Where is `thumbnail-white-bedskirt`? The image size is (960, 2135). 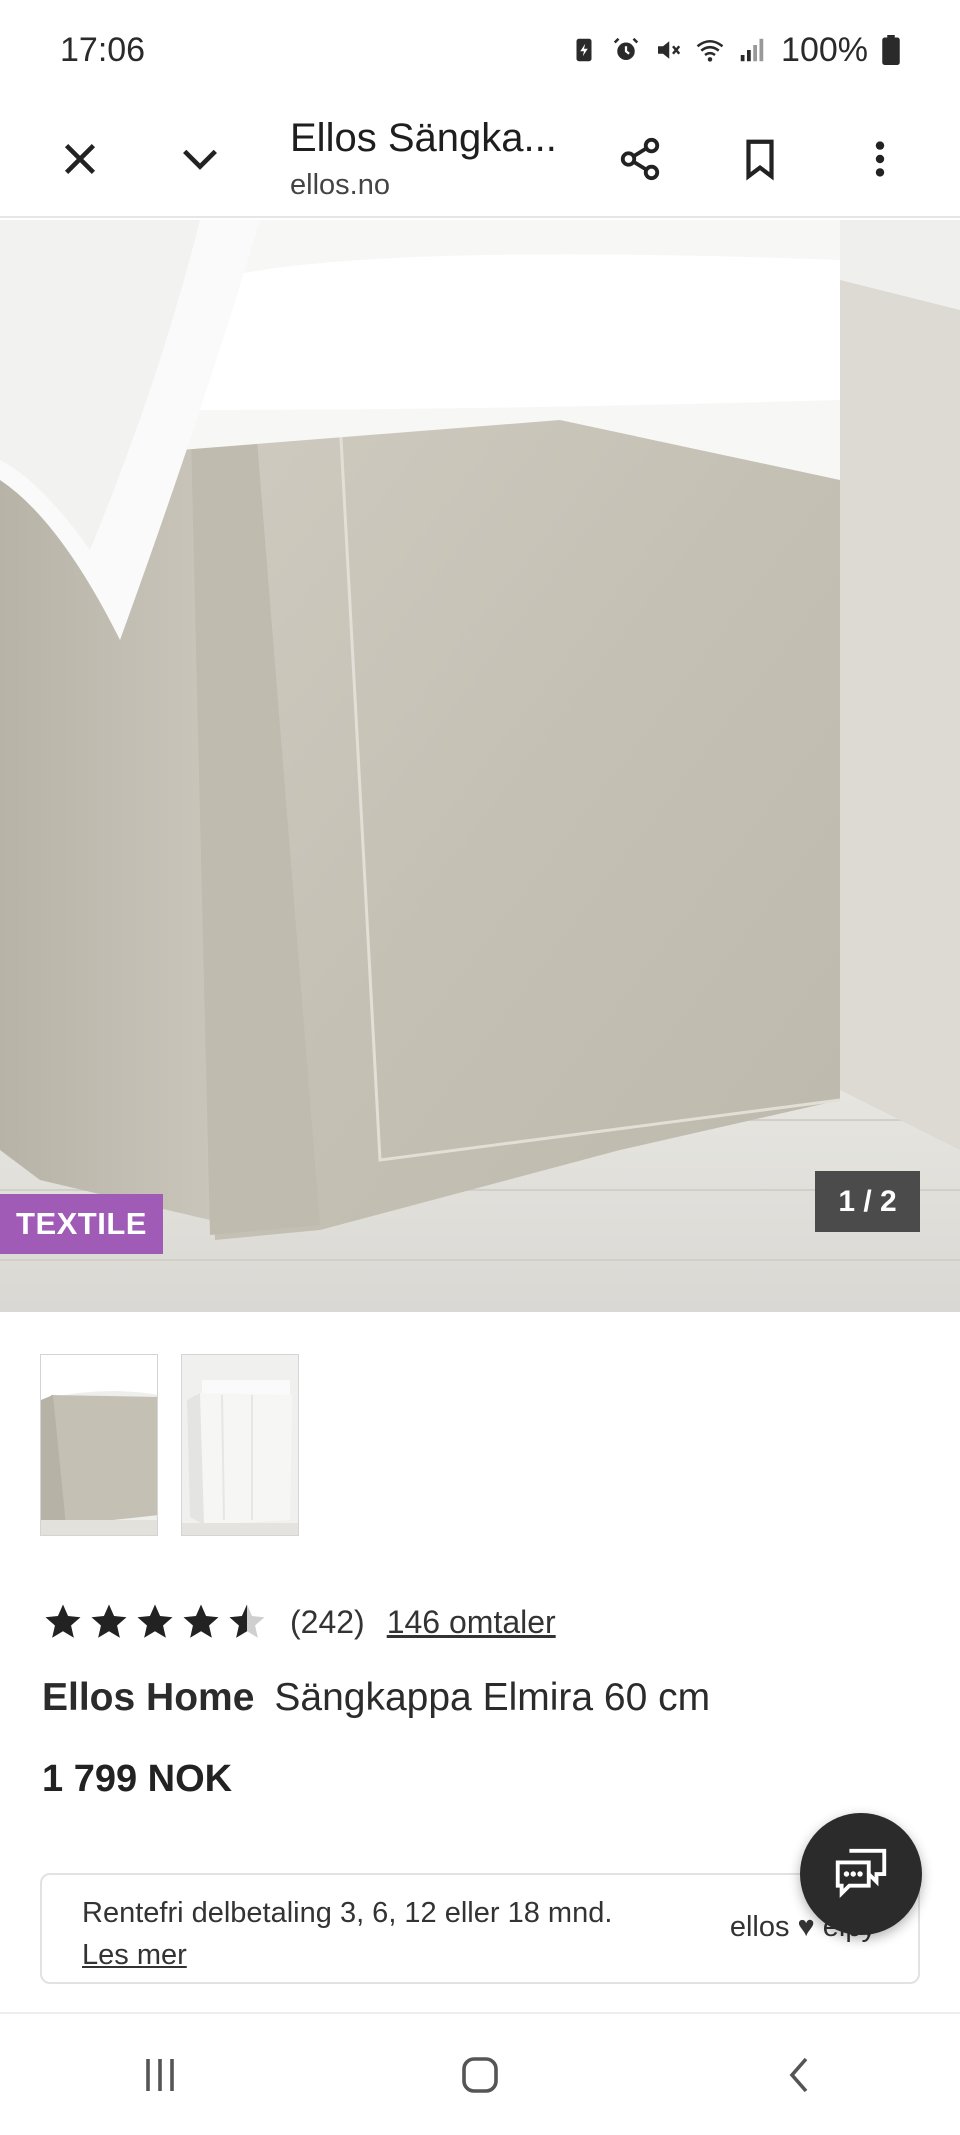 thumbnail-white-bedskirt is located at coordinates (240, 1445).